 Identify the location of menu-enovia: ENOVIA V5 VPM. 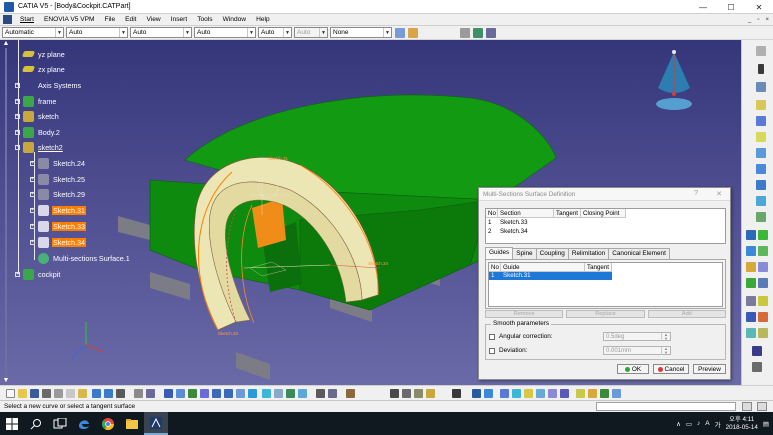
(69, 19).